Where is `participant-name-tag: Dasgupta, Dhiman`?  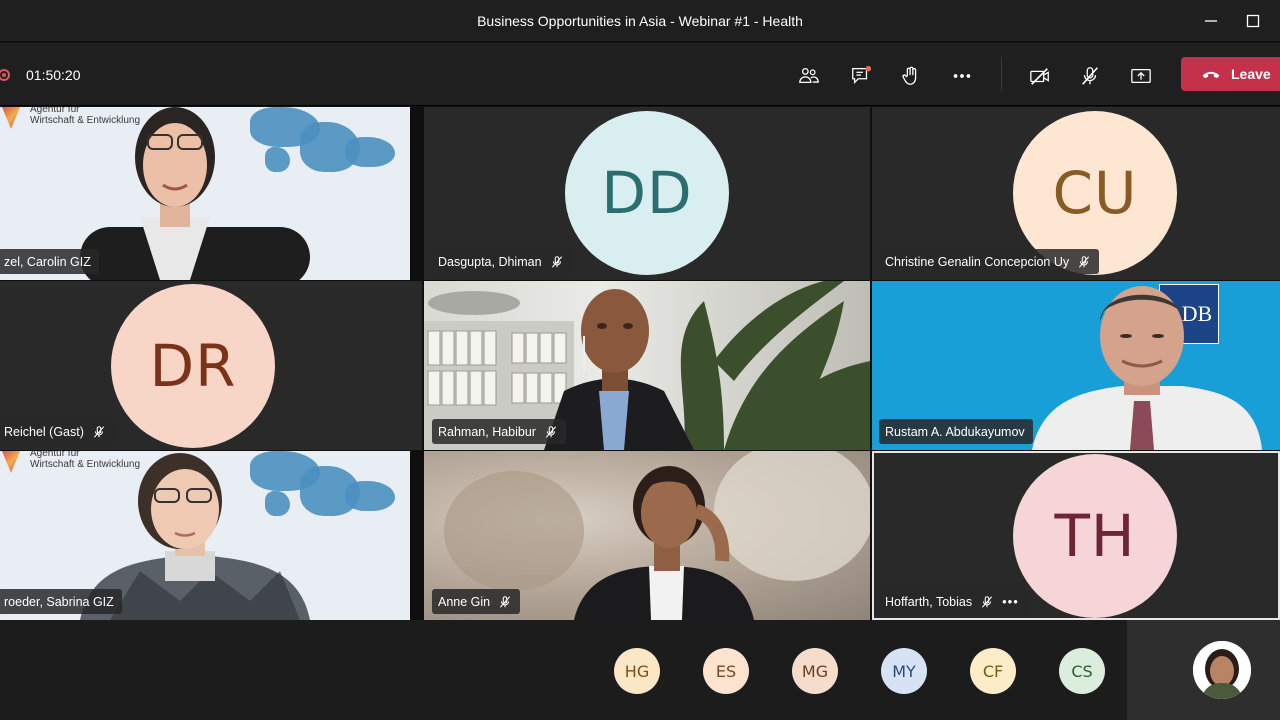
participant-name-tag: Dasgupta, Dhiman is located at coordinates (502, 261).